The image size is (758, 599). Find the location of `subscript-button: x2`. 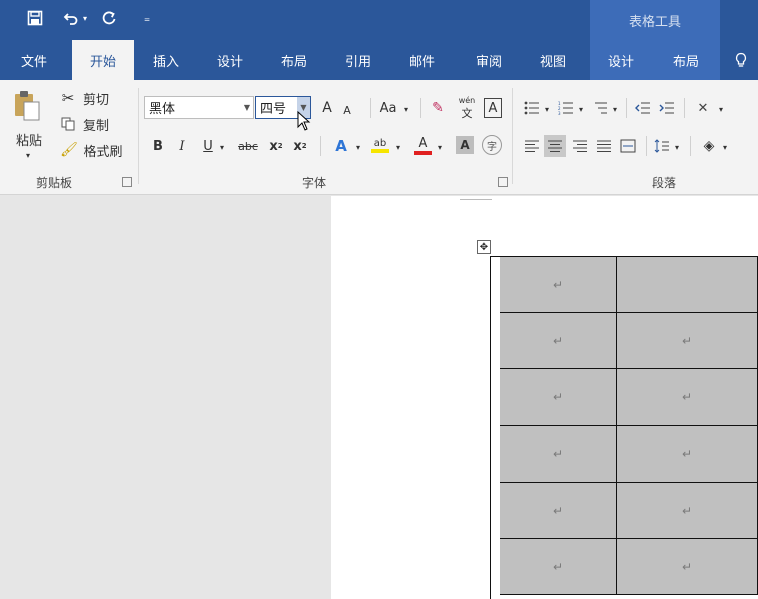

subscript-button: x2 is located at coordinates (276, 146).